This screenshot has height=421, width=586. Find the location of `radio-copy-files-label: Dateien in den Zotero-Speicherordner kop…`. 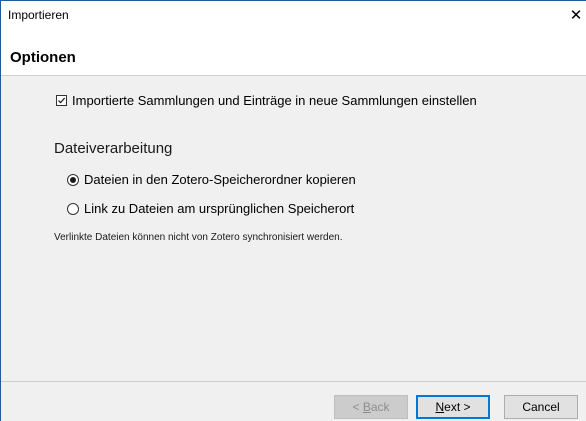

radio-copy-files-label: Dateien in den Zotero-Speicherordner kop… is located at coordinates (220, 179).